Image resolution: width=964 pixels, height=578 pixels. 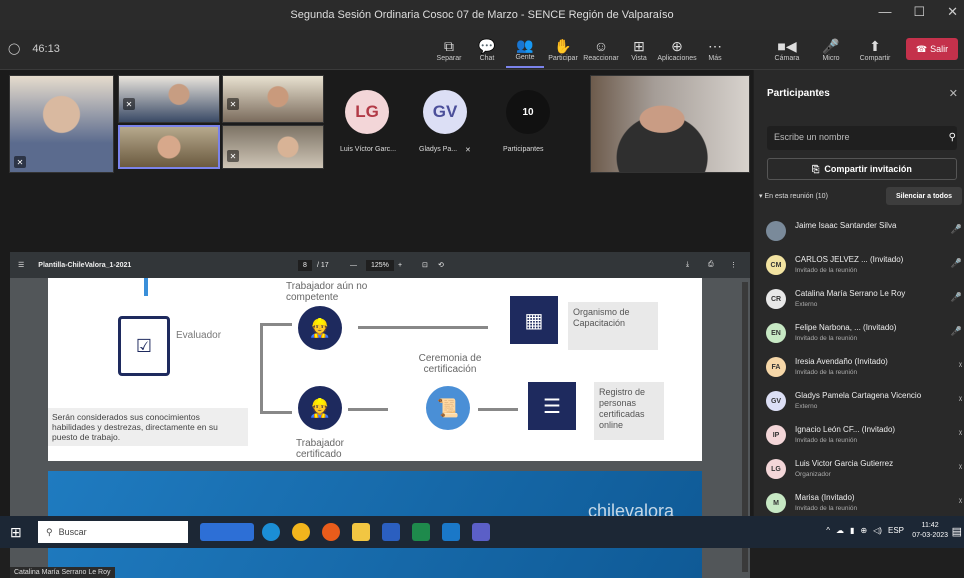 I want to click on evaluador-label: Evaluador, so click(x=199, y=335).